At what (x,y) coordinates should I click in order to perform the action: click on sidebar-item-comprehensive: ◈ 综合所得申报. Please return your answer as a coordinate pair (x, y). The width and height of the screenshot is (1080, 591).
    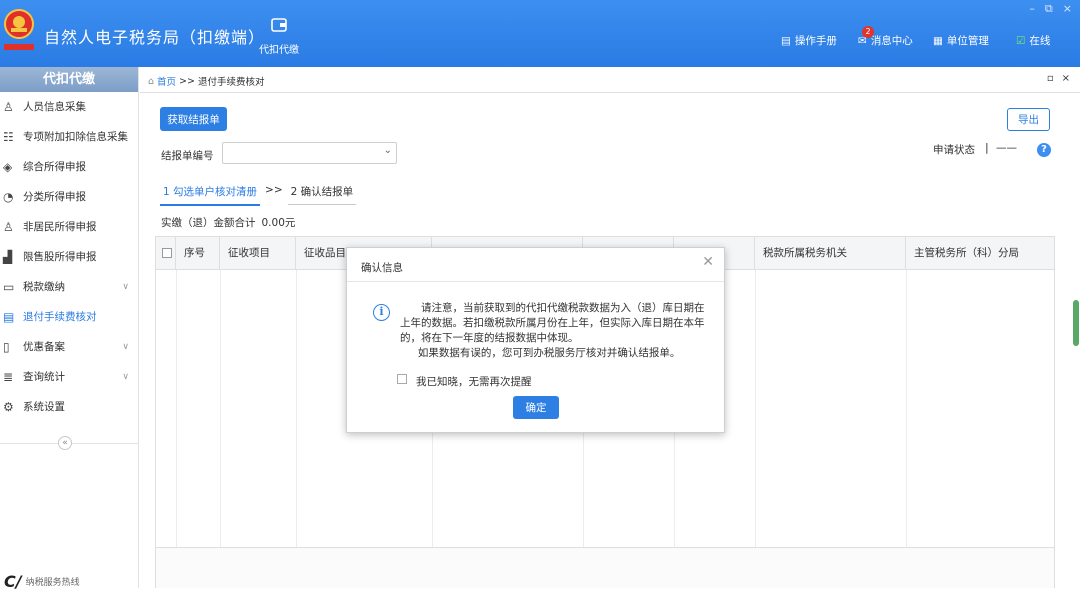
    Looking at the image, I should click on (69, 167).